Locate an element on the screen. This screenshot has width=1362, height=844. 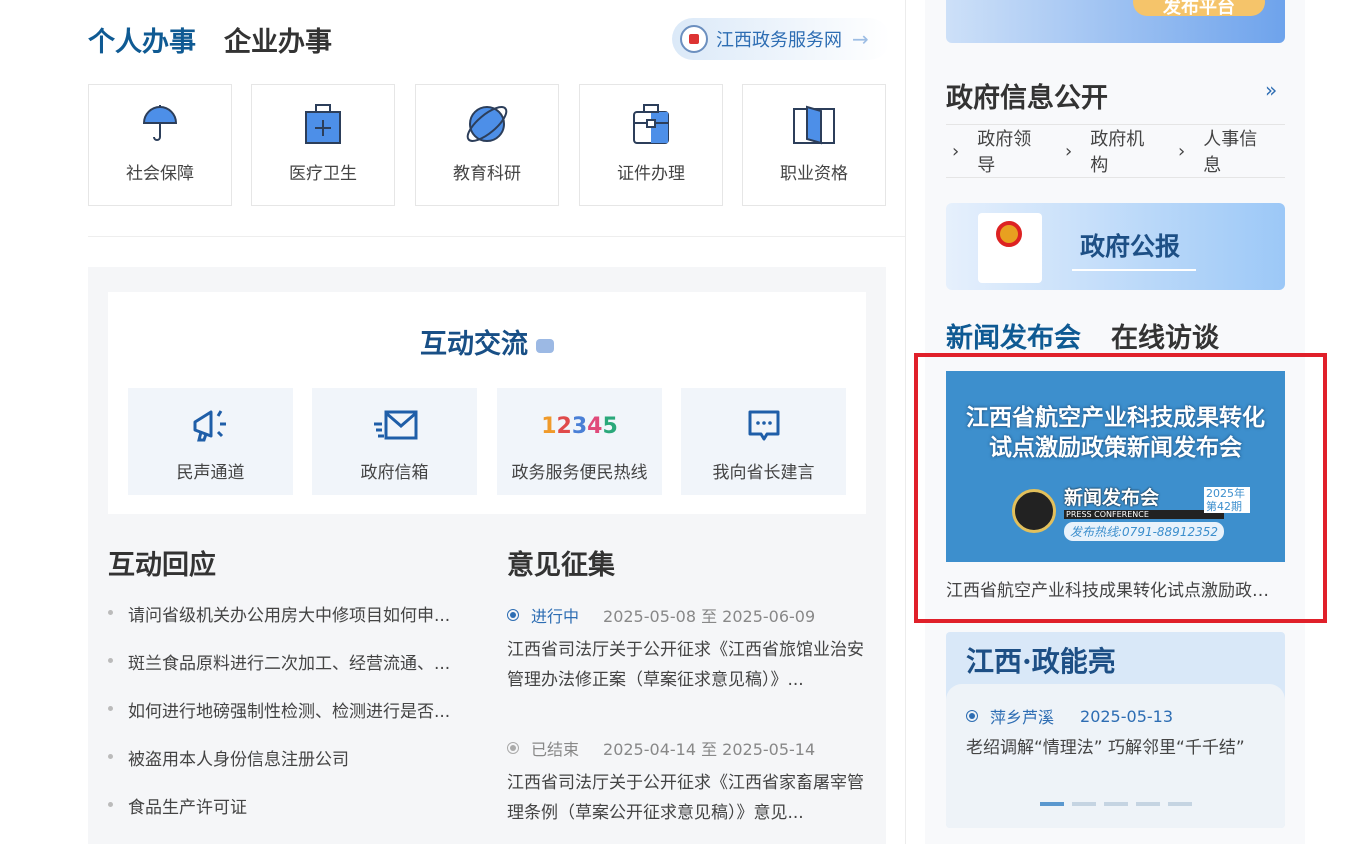
tab-enterprise: 企业办事 is located at coordinates (278, 42).